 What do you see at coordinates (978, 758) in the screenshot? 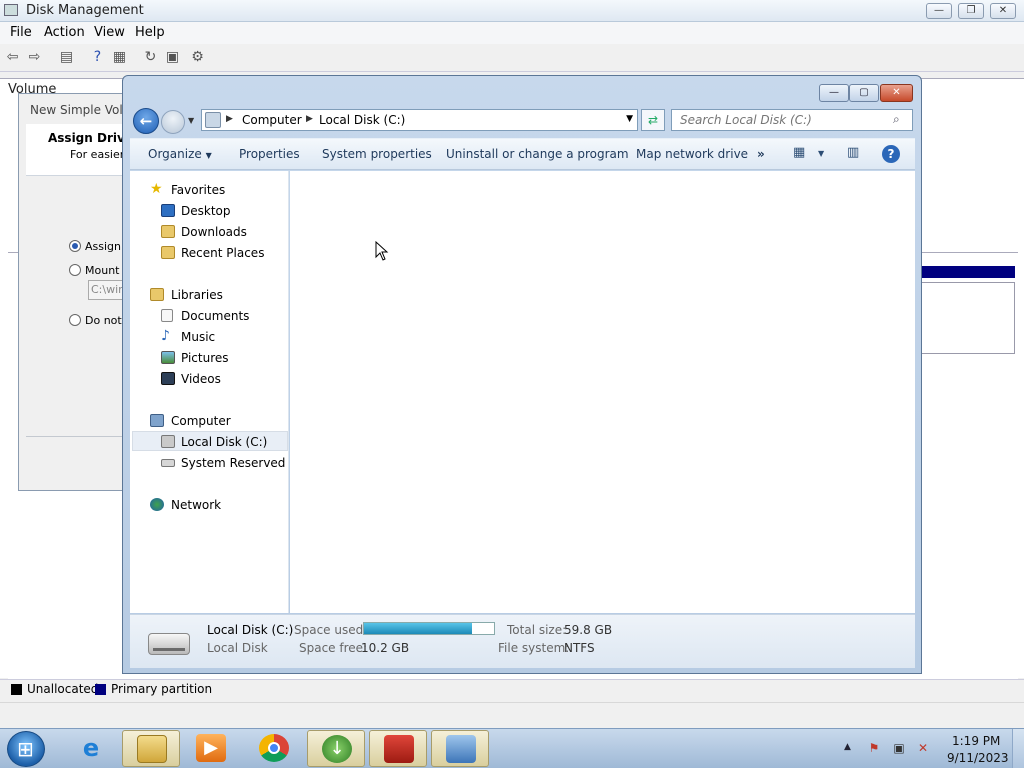
I see `clock-date: 9/11/2023` at bounding box center [978, 758].